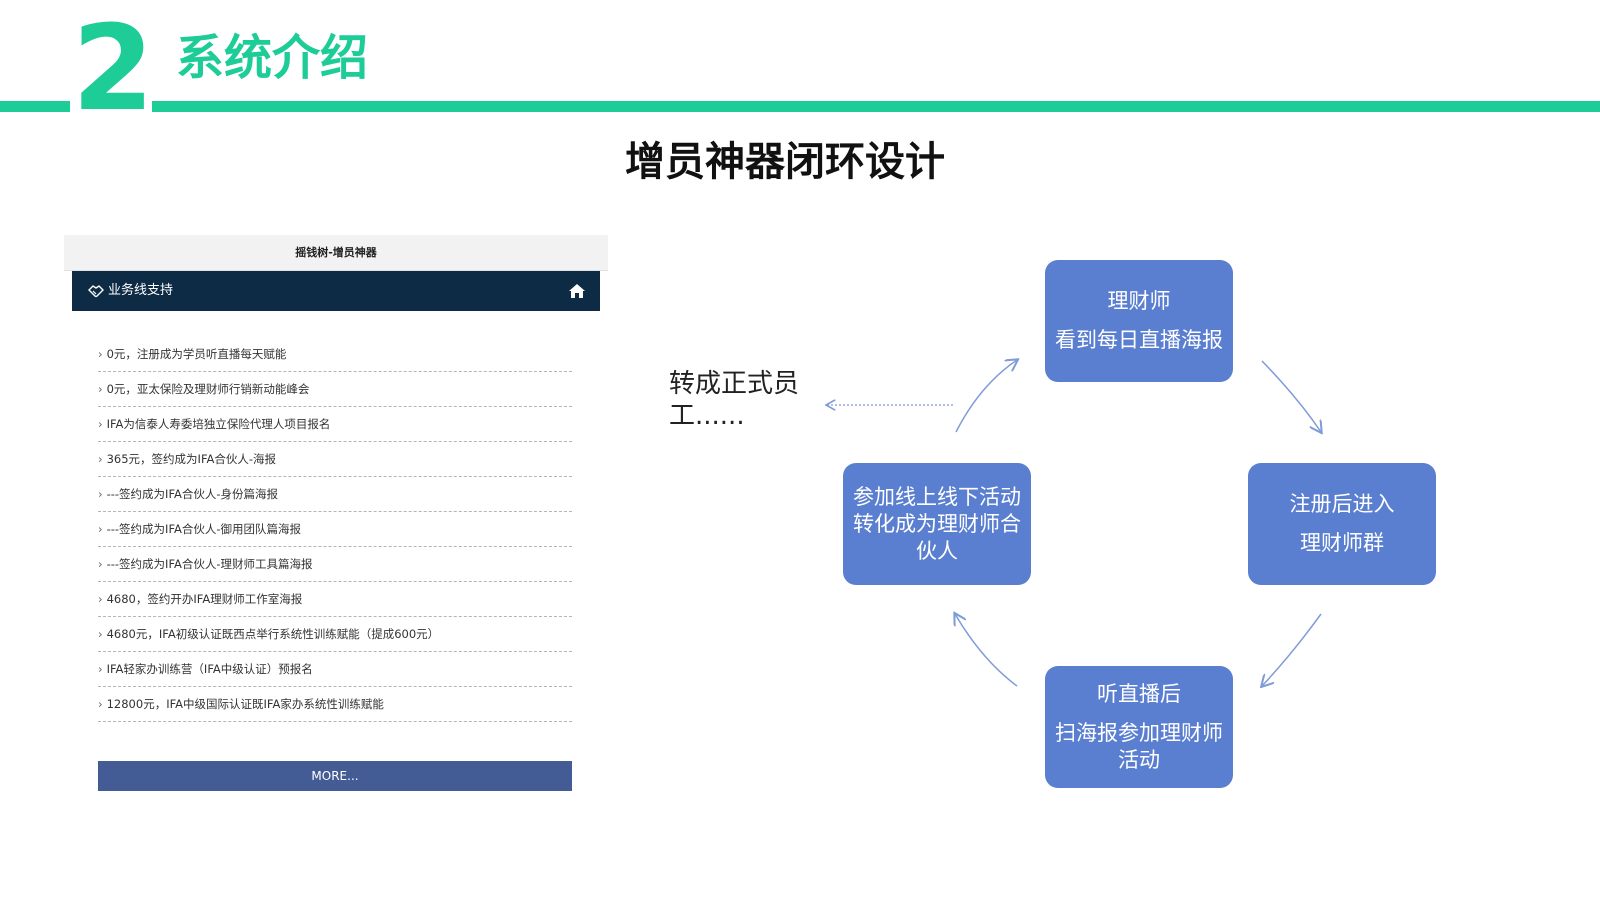  Describe the element at coordinates (335, 389) in the screenshot. I see `list-item: › 0元，亚太保险及理财师行销新动能峰会` at that location.